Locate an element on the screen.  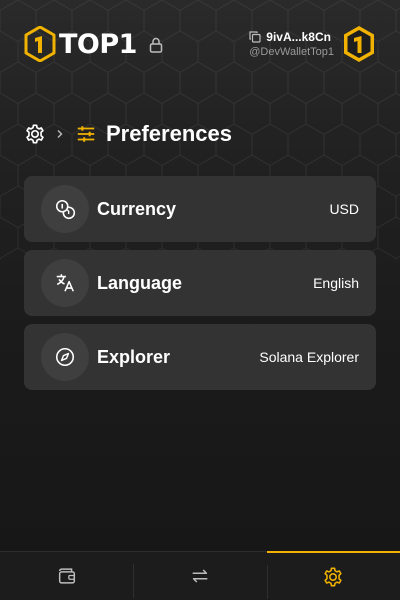
wallet-address-row: 9ivA...k8Cn is located at coordinates (290, 37).